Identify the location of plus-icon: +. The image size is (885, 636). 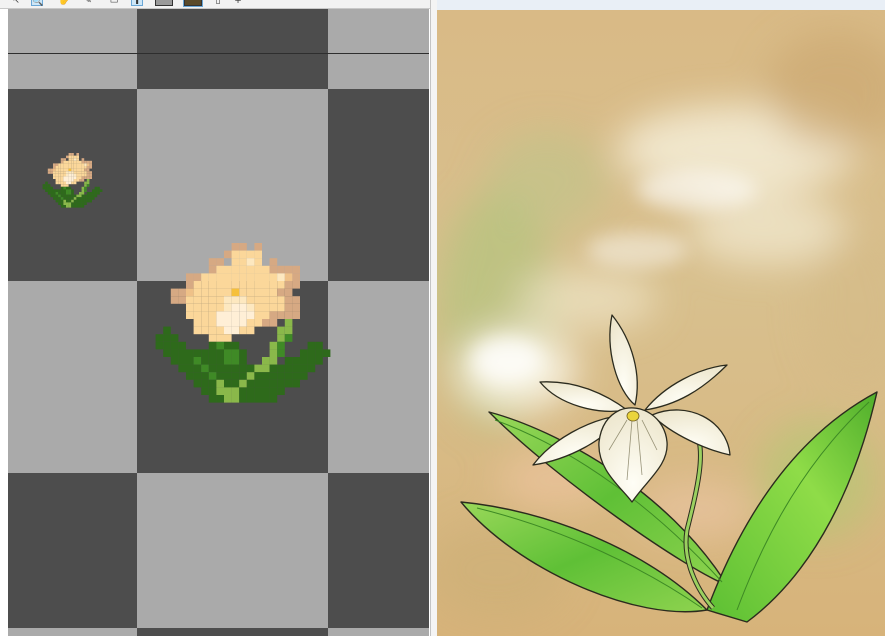
(238, 3).